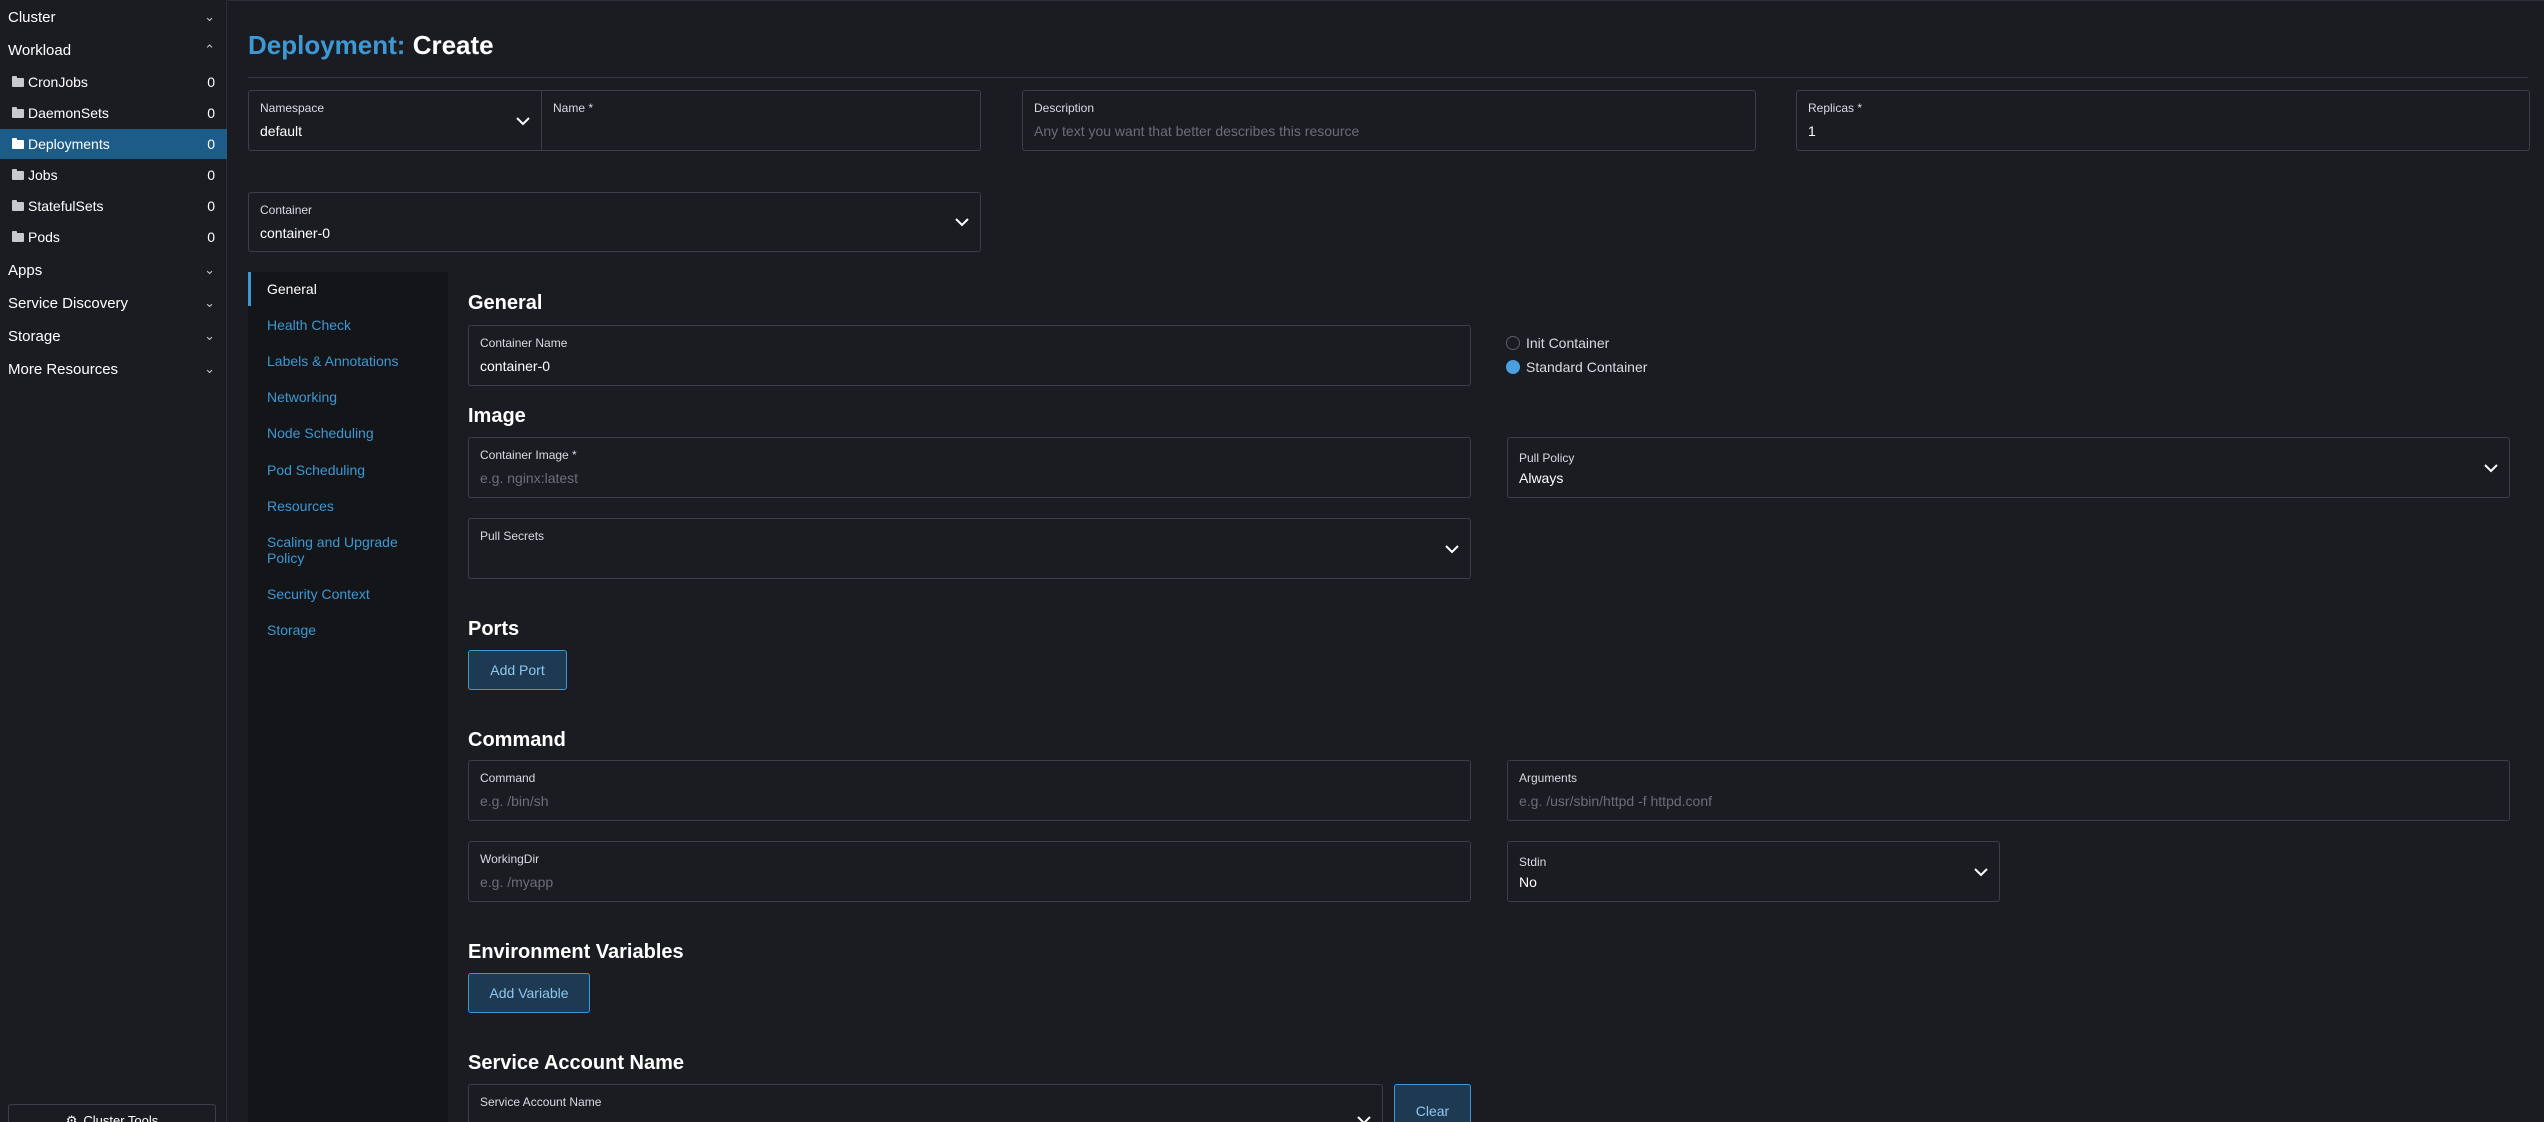 This screenshot has width=2544, height=1122. What do you see at coordinates (295, 233) in the screenshot?
I see `container-value: container-0` at bounding box center [295, 233].